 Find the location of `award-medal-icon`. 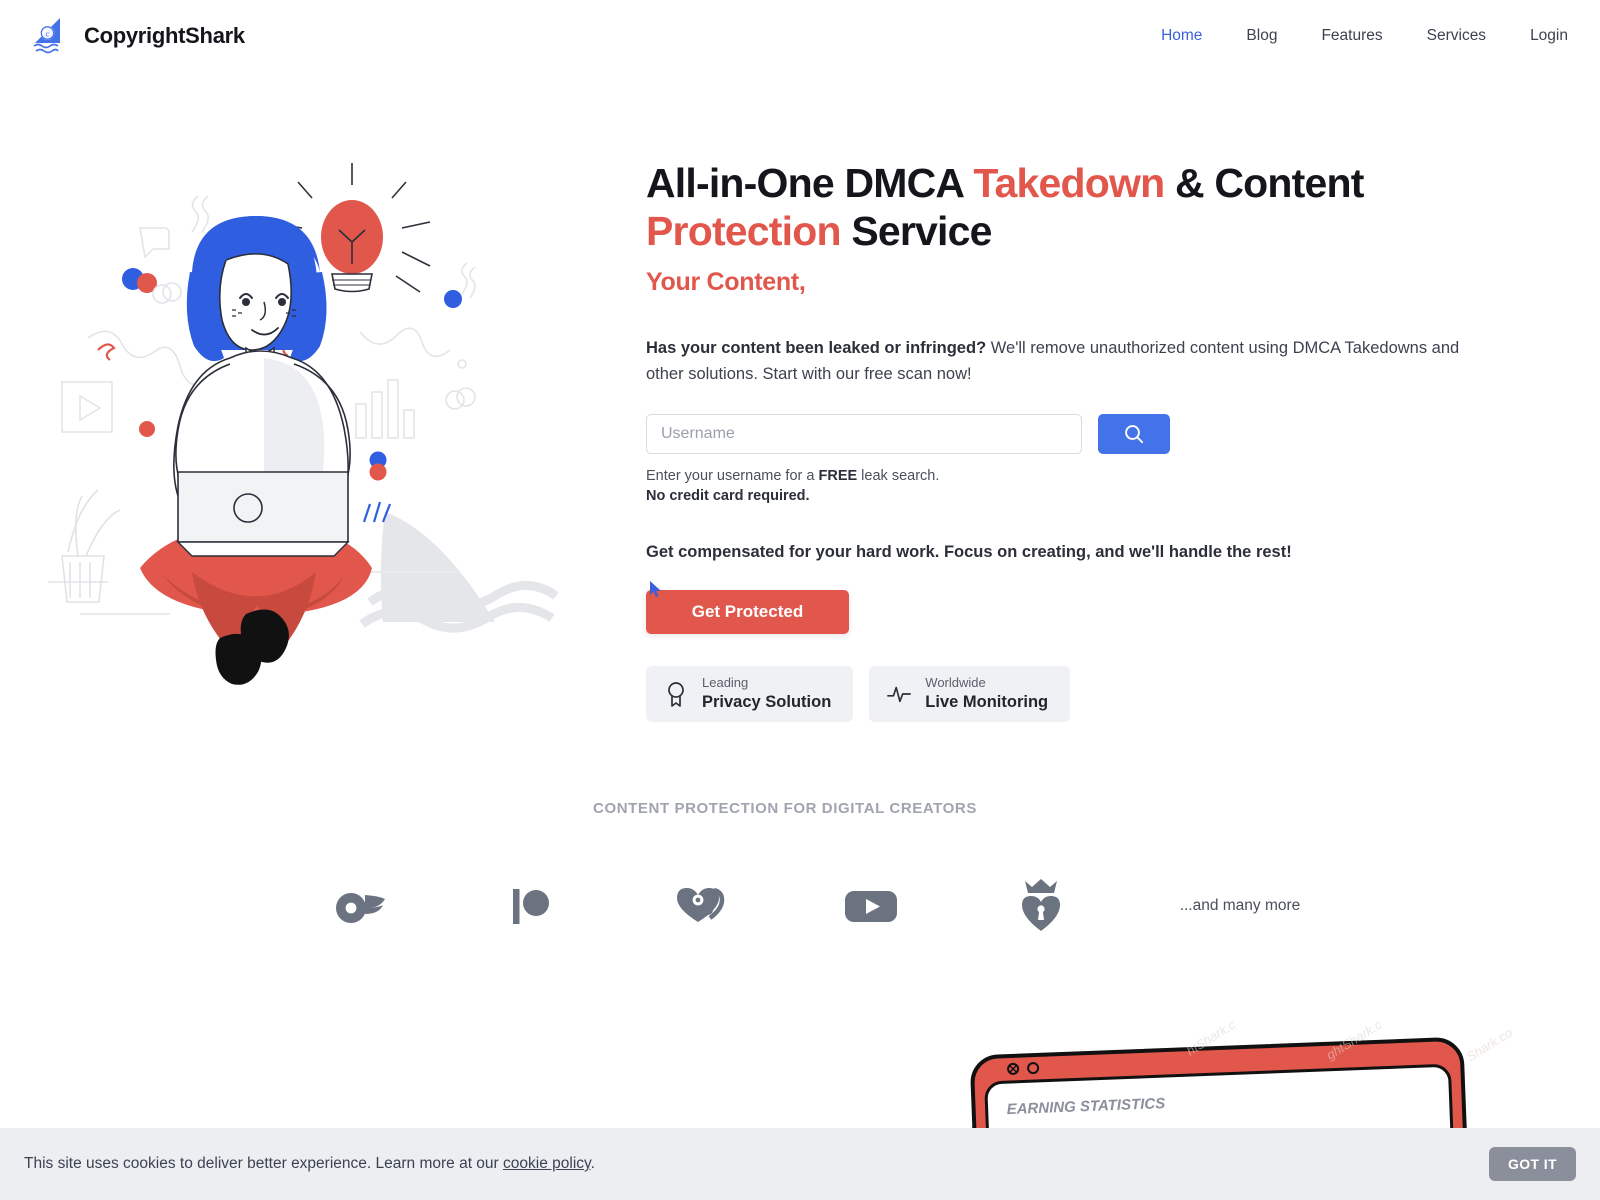

award-medal-icon is located at coordinates (676, 694).